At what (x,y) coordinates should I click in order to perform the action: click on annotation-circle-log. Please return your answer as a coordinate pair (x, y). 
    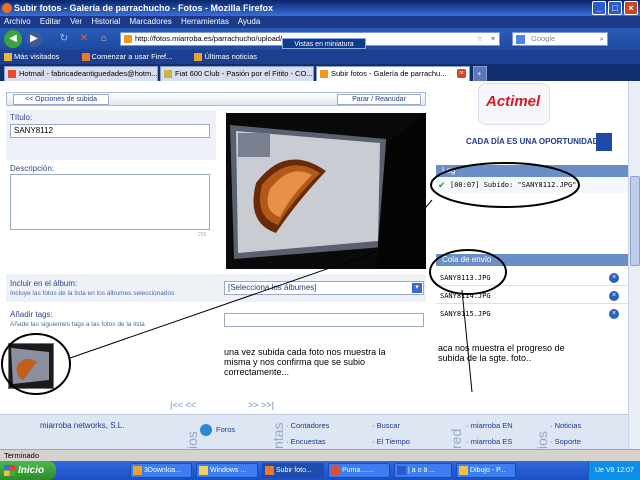
    Looking at the image, I should click on (505, 185).